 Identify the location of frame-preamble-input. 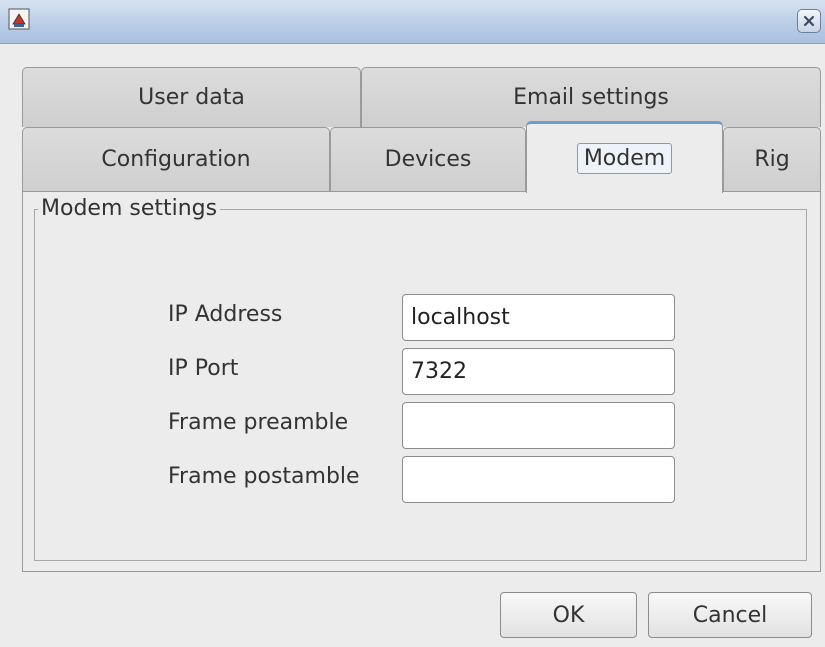
(538, 425).